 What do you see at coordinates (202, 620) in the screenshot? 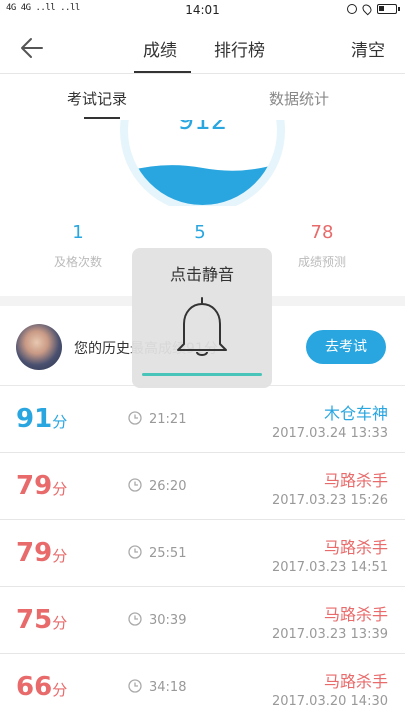
I see `record-row: 75分 30:39 马路杀手 2017.03.23 13:39` at bounding box center [202, 620].